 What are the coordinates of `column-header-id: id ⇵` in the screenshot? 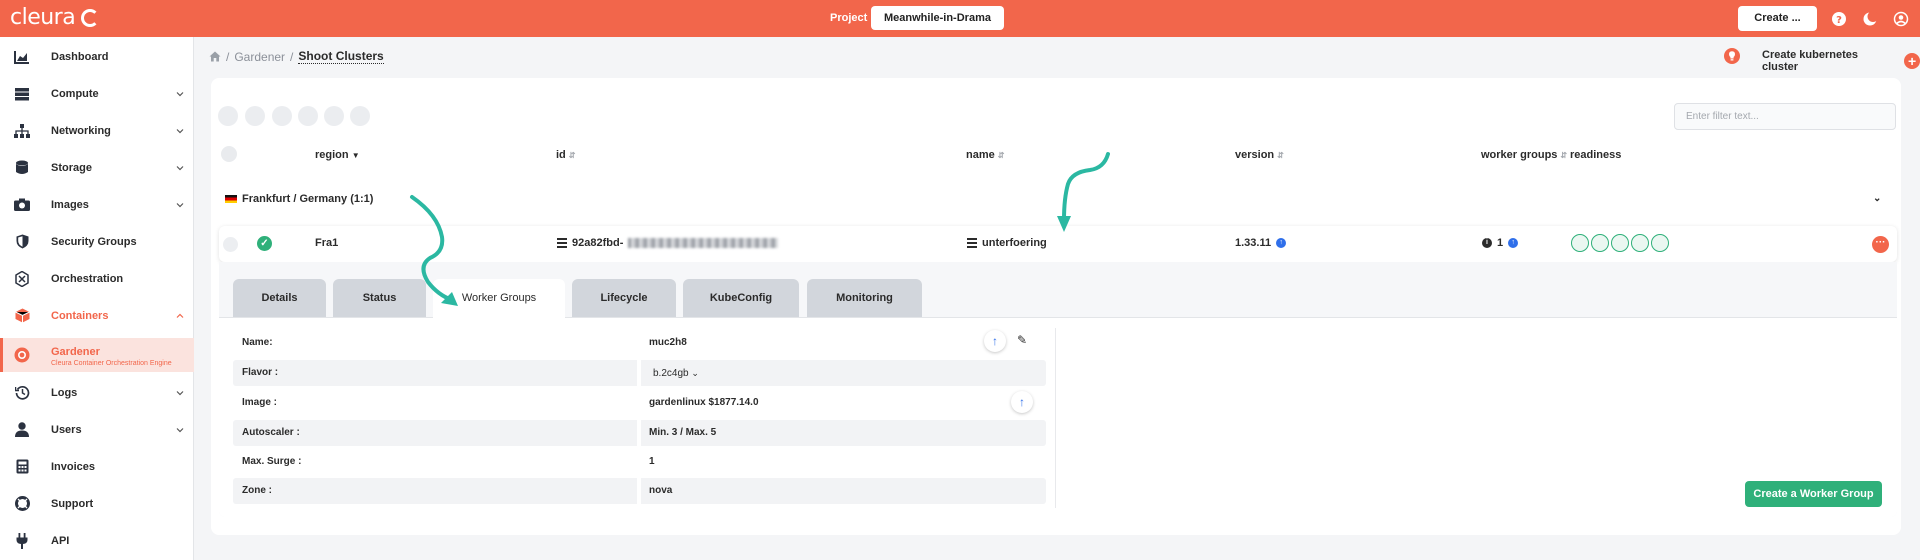 It's located at (565, 155).